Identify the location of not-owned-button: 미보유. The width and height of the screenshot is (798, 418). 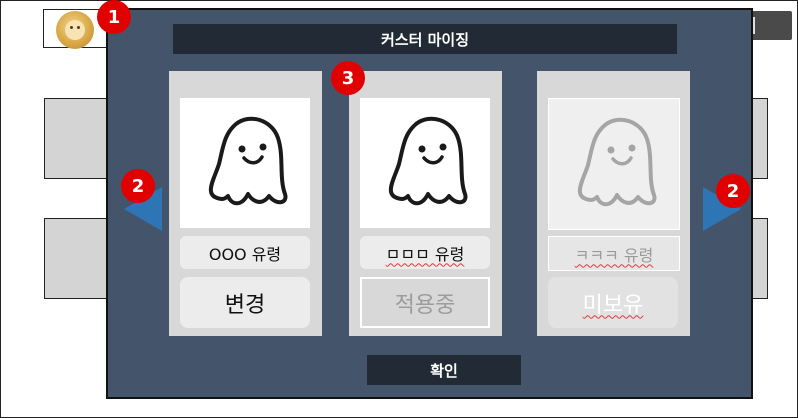
(613, 302).